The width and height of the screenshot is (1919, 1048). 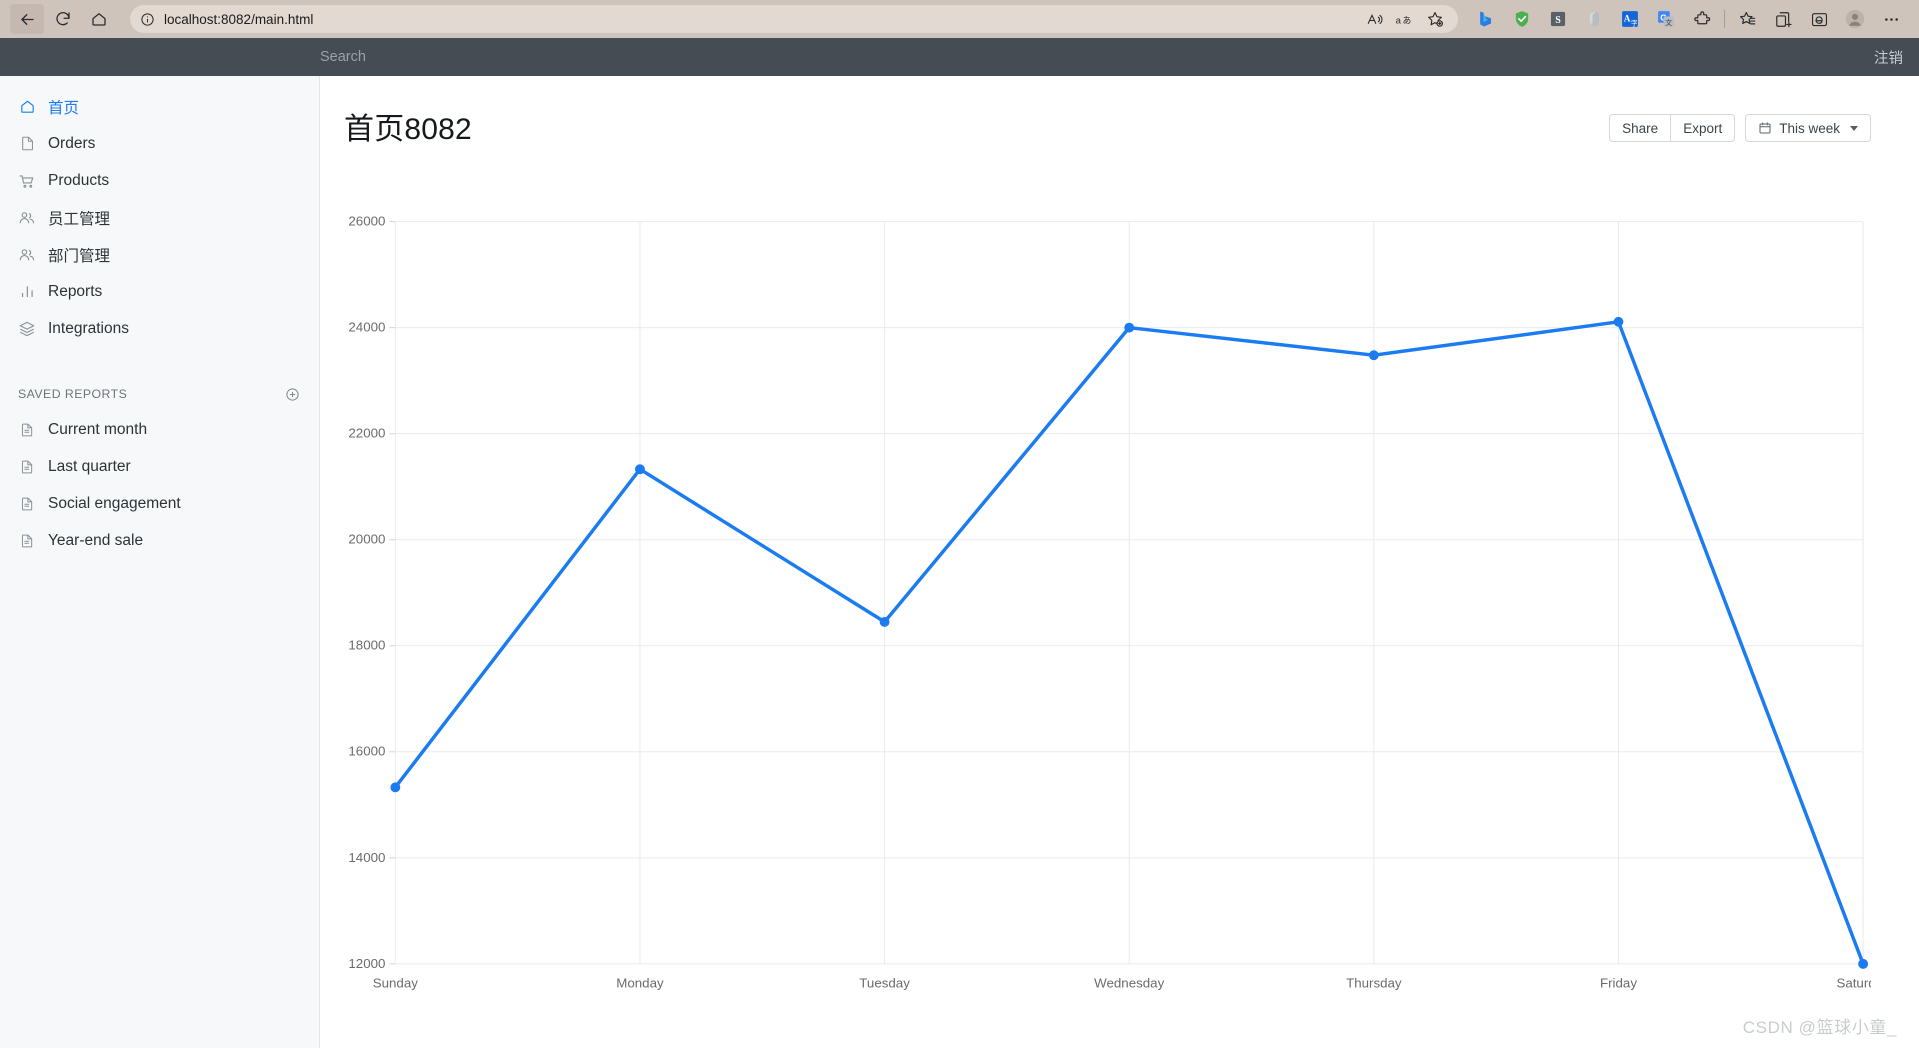 I want to click on translate-icon: aあ, so click(x=1404, y=19).